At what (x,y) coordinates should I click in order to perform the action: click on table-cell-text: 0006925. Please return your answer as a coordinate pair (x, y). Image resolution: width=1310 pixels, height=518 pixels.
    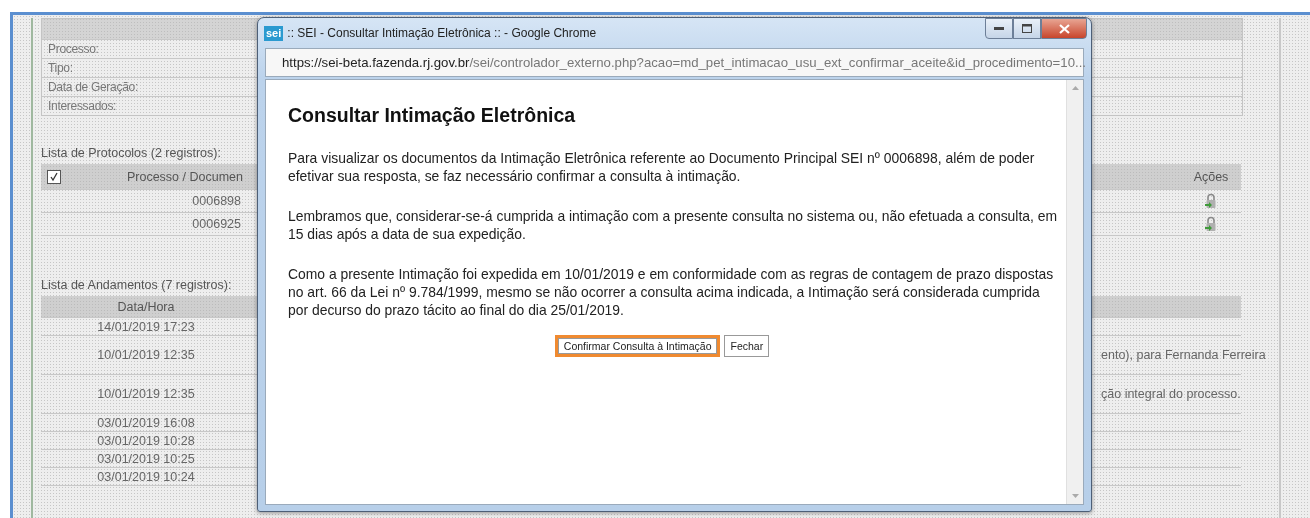
    Looking at the image, I should click on (217, 224).